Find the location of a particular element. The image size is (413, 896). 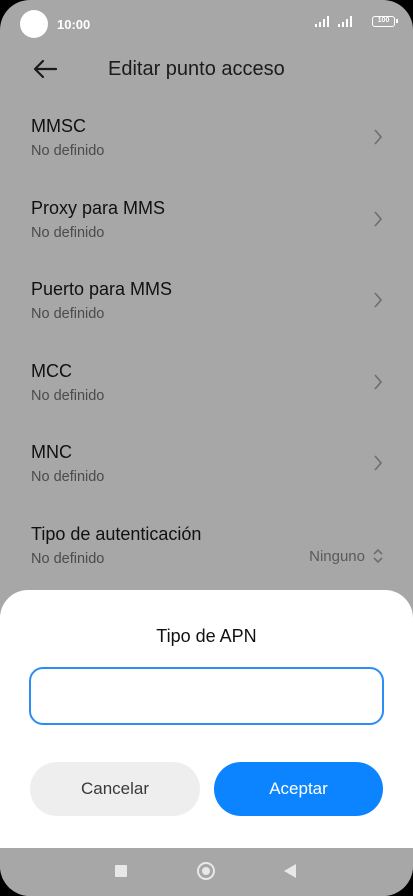

back-triangle-icon is located at coordinates (290, 871).